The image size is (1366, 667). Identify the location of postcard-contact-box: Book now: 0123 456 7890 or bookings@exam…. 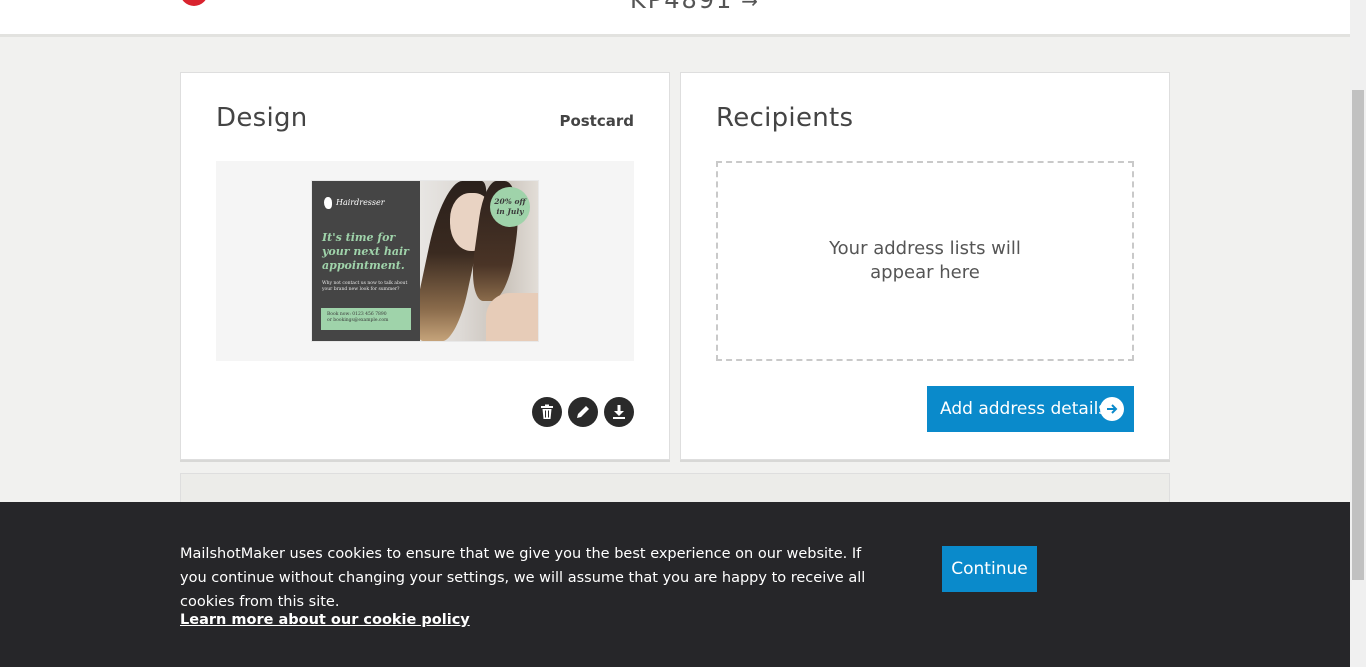
(366, 319).